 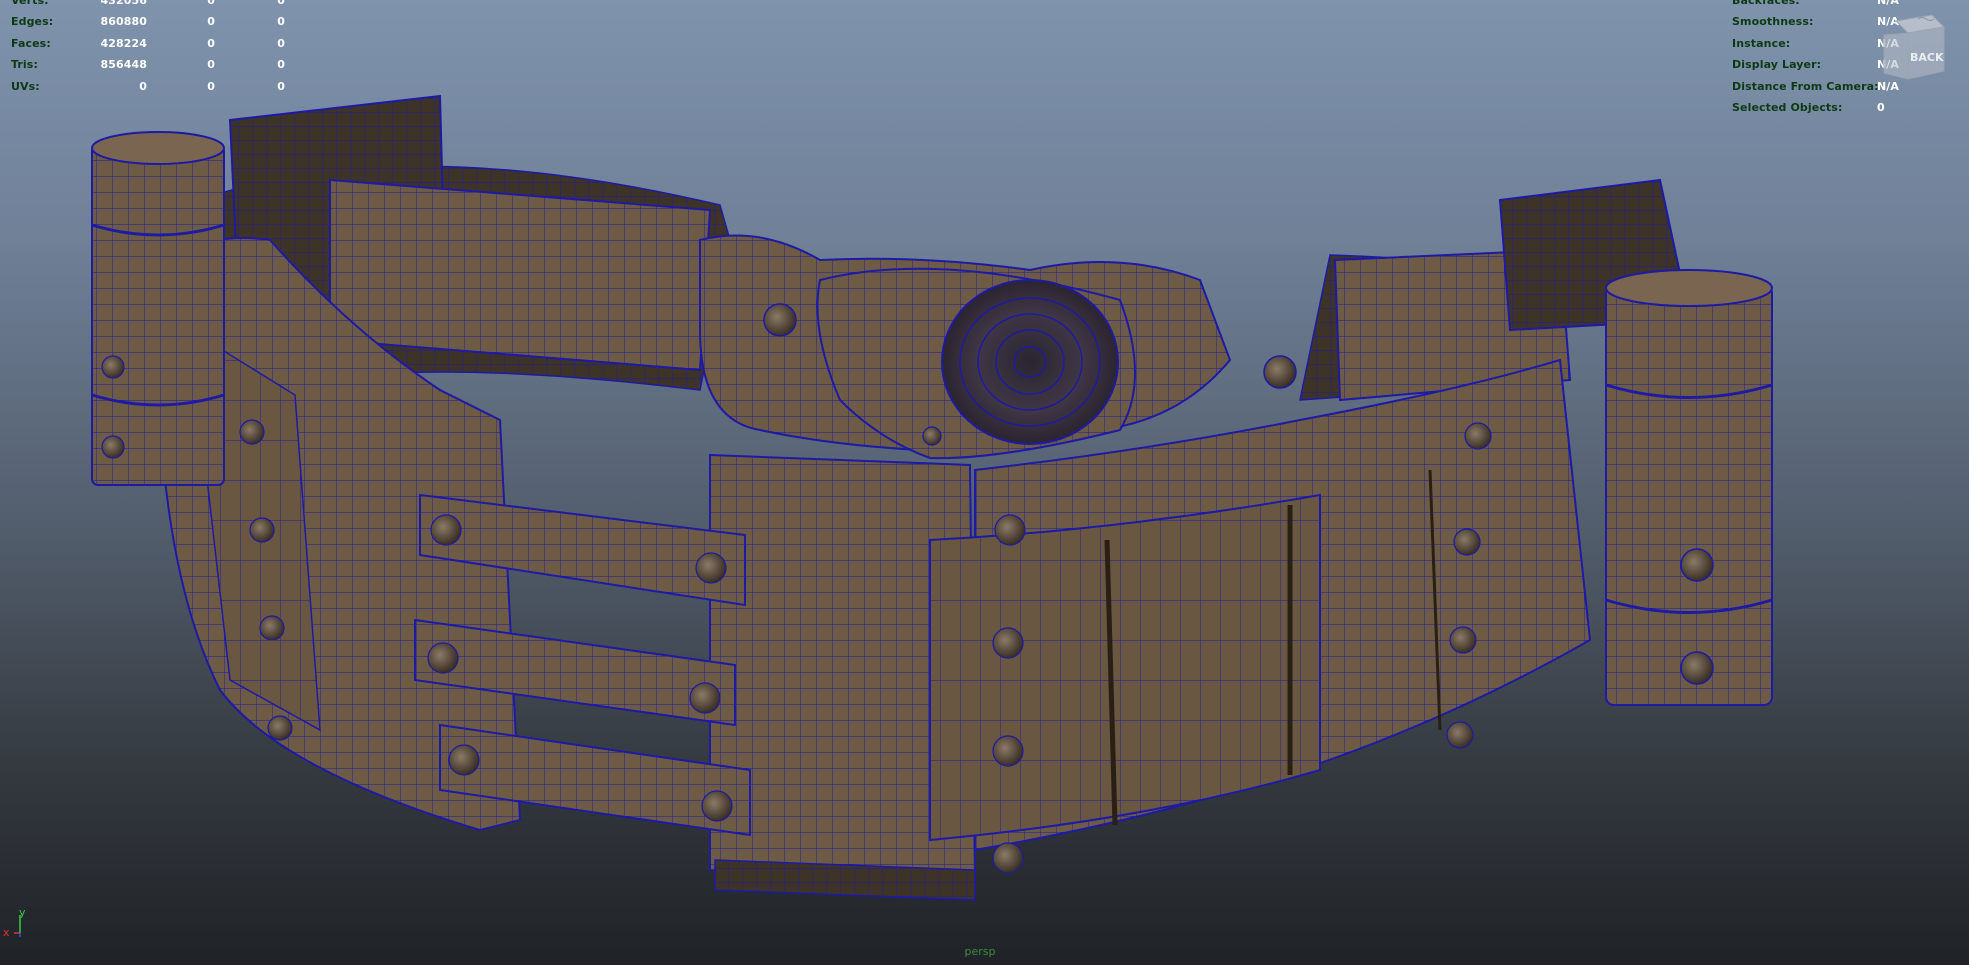 What do you see at coordinates (1847, 5) in the screenshot?
I see `hud-row-backfaces: Backfaces: N/A` at bounding box center [1847, 5].